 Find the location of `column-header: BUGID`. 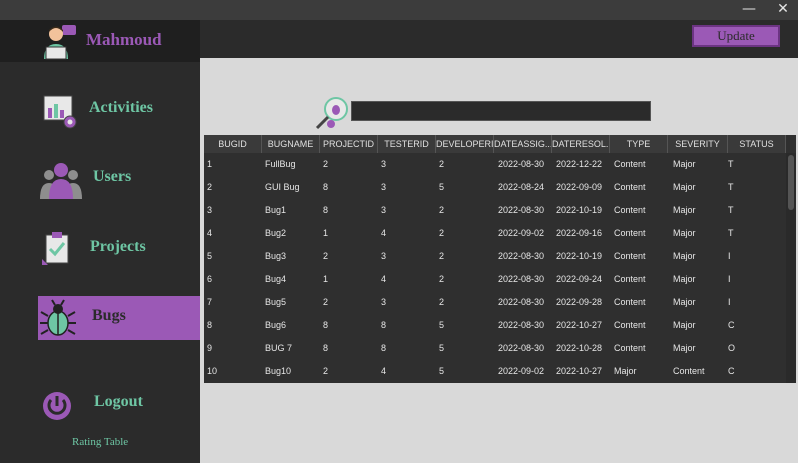

column-header: BUGID is located at coordinates (233, 144).